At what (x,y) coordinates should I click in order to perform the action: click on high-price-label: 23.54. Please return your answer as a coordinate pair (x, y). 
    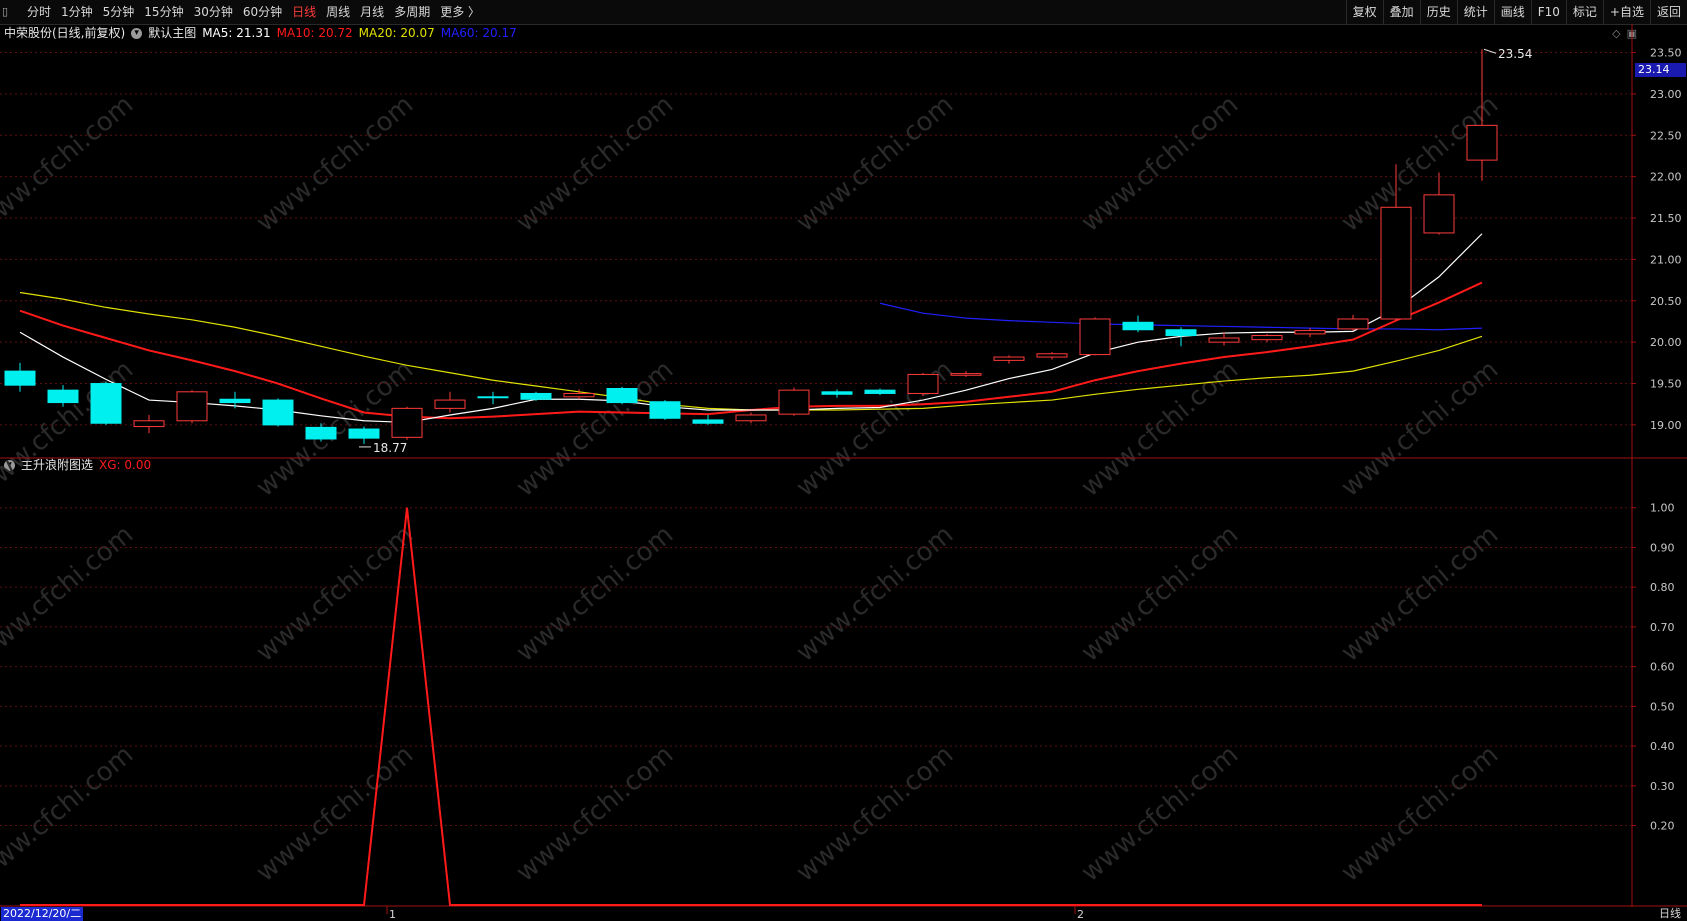
    Looking at the image, I should click on (1515, 54).